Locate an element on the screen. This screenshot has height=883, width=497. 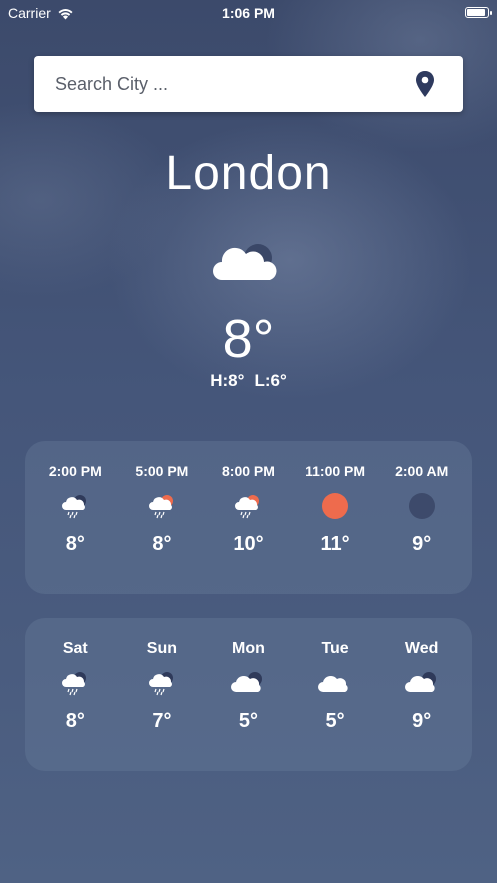
battery-icon is located at coordinates (478, 12).